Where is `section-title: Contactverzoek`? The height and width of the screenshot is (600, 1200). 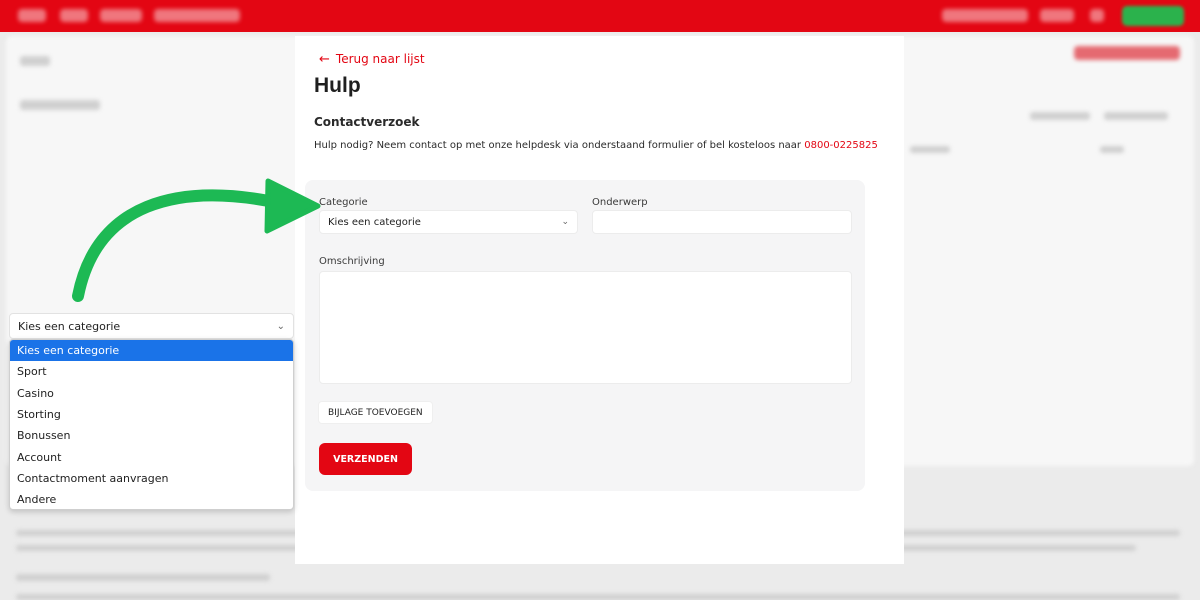
section-title: Contactverzoek is located at coordinates (367, 122).